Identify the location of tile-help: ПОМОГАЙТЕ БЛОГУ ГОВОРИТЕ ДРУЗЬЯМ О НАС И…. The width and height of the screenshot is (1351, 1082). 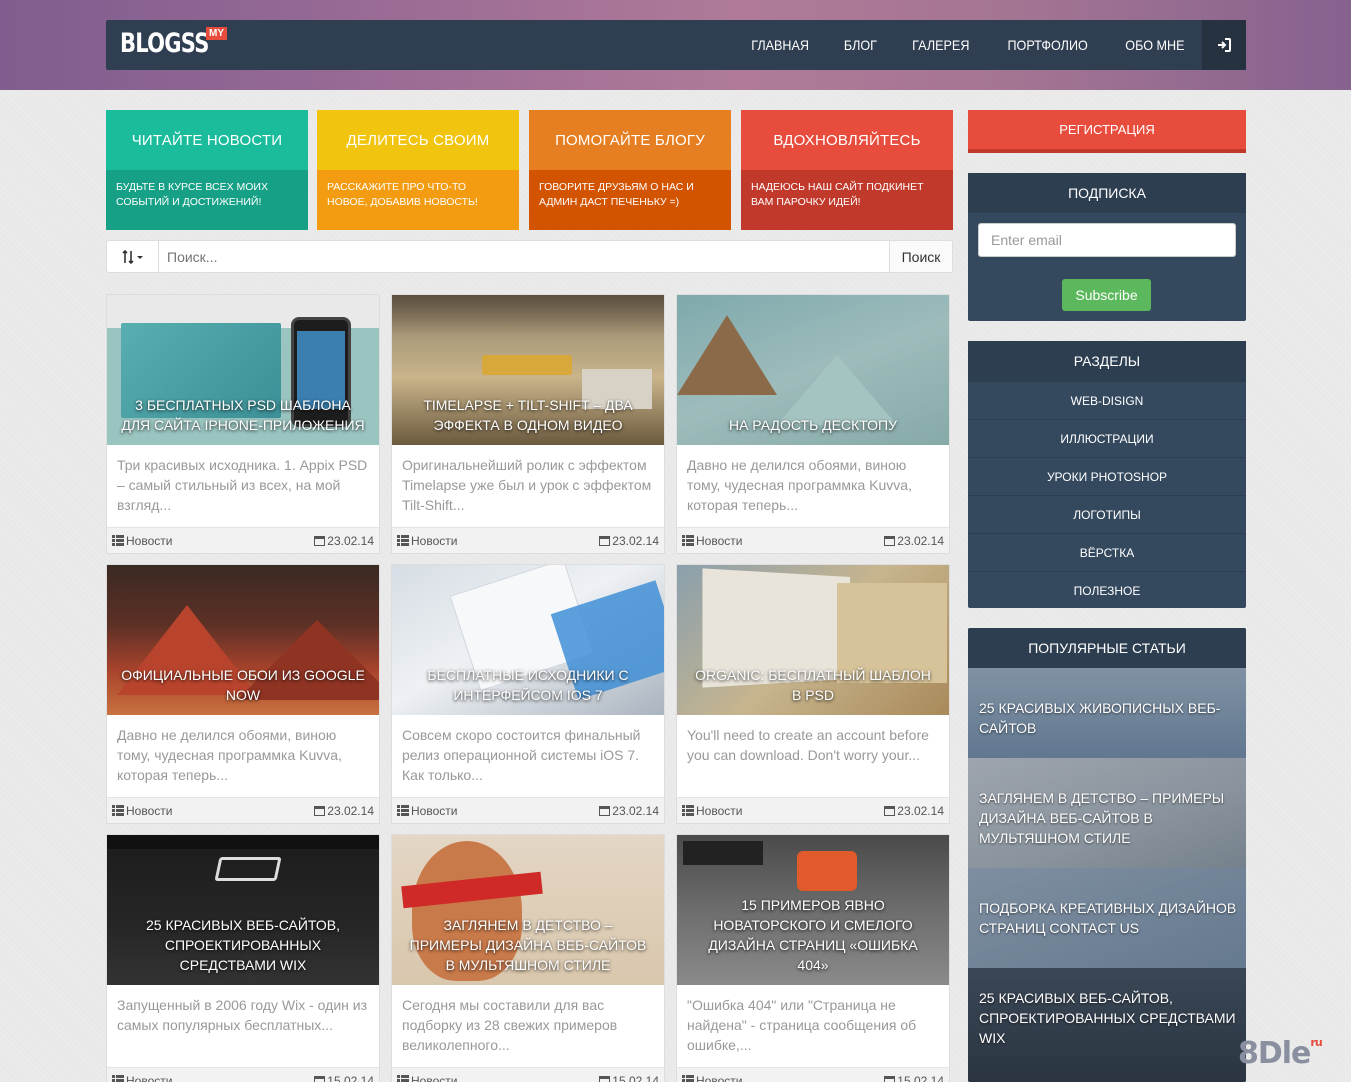
(630, 170).